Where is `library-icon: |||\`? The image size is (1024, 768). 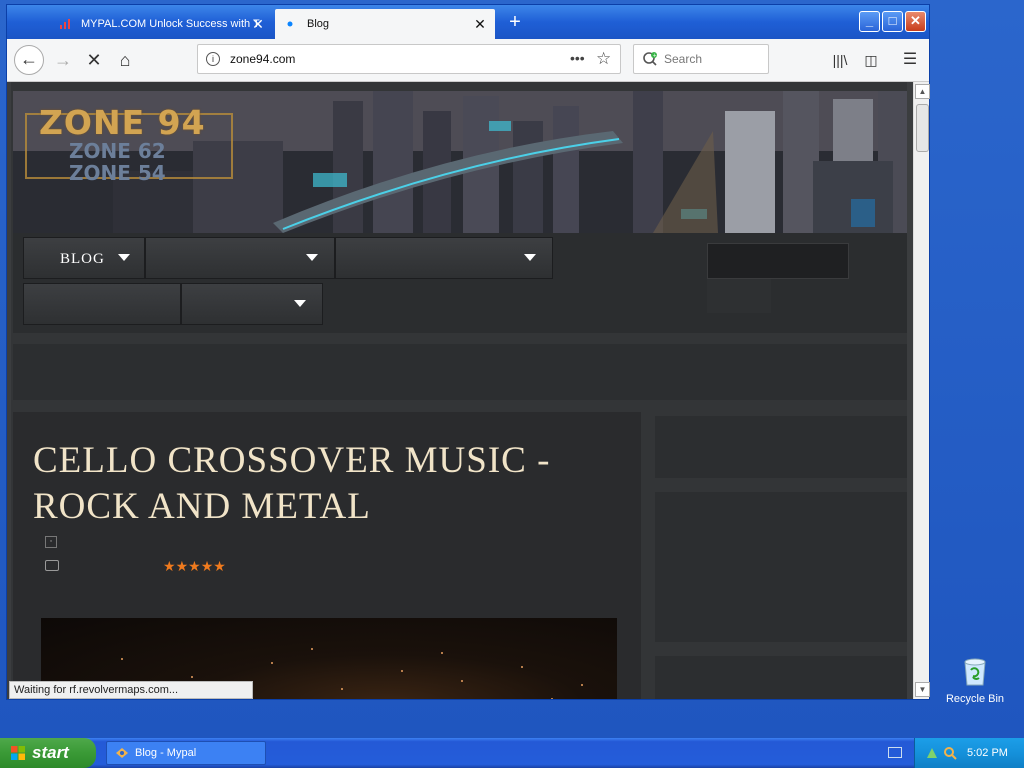 library-icon: |||\ is located at coordinates (840, 60).